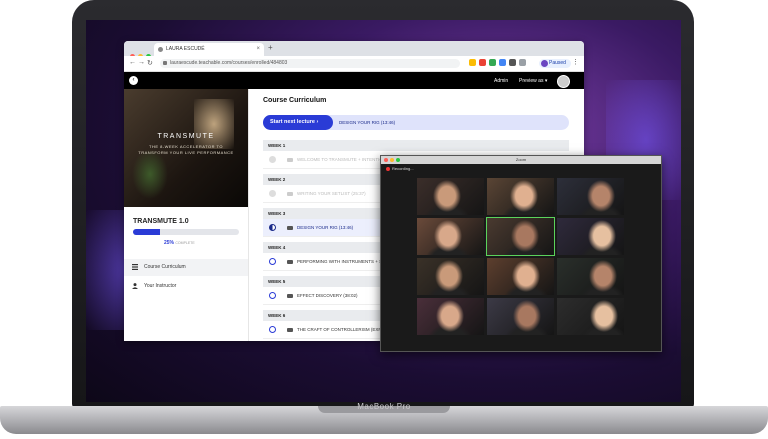 Image resolution: width=768 pixels, height=439 pixels. Describe the element at coordinates (160, 49) in the screenshot. I see `favicon-icon` at that location.